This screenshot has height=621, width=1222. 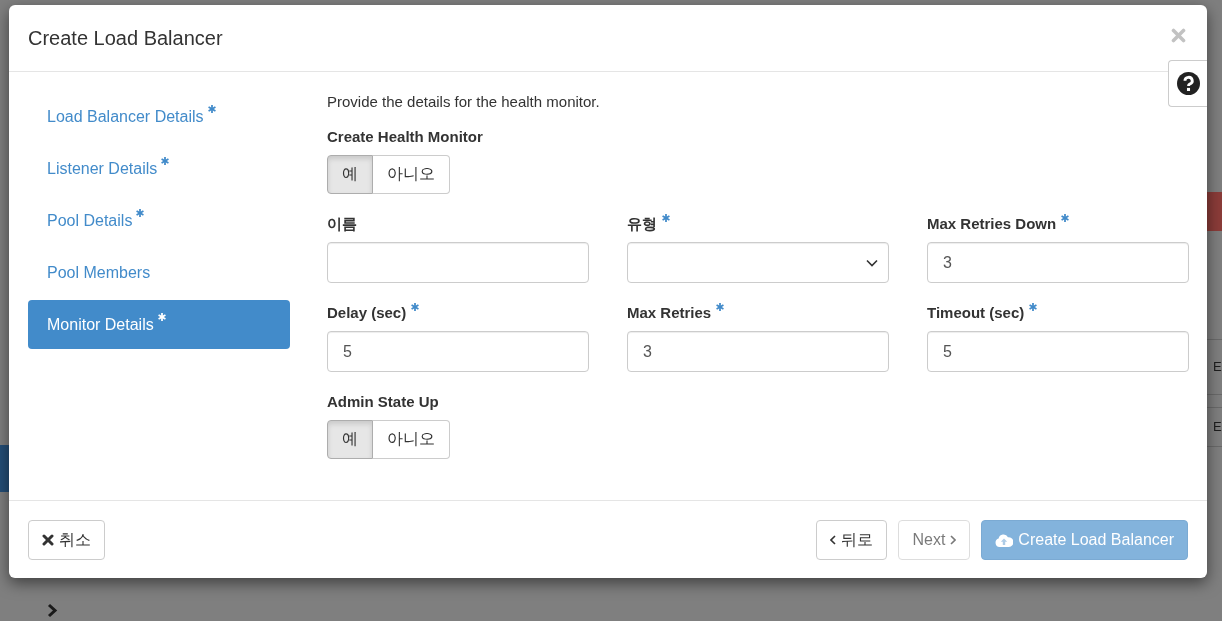 What do you see at coordinates (159, 324) in the screenshot?
I see `step-tab: Monitor Details` at bounding box center [159, 324].